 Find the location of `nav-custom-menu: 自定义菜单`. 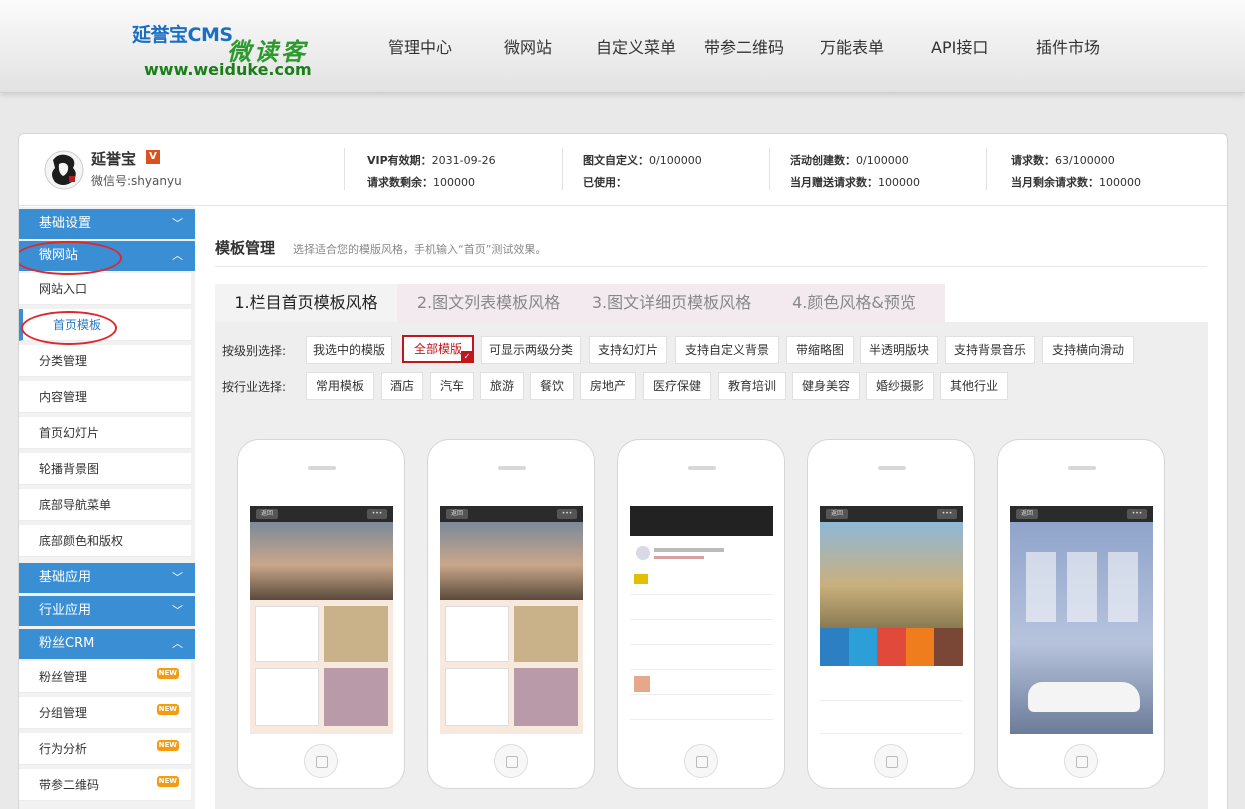

nav-custom-menu: 自定义菜单 is located at coordinates (636, 46).